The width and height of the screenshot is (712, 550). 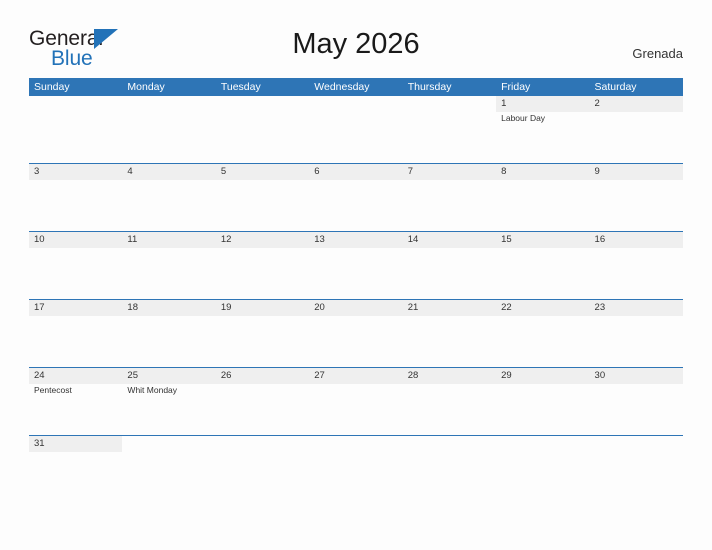 I want to click on calendar-day-cell: 10, so click(x=76, y=265).